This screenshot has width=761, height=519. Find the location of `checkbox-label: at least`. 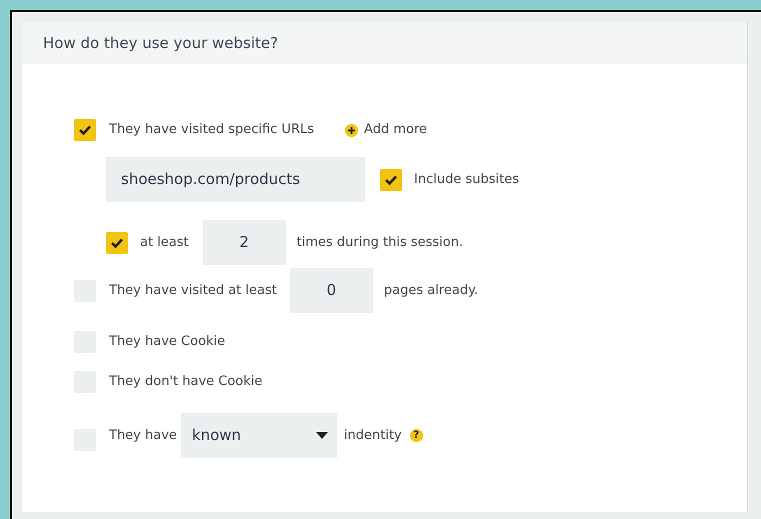

checkbox-label: at least is located at coordinates (164, 243).